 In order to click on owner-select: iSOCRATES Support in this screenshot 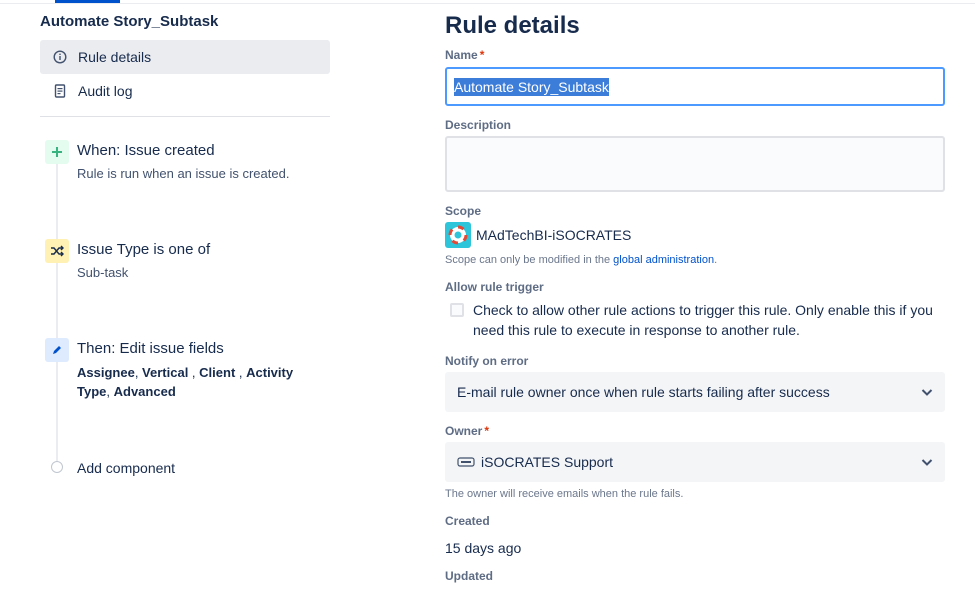, I will do `click(695, 462)`.